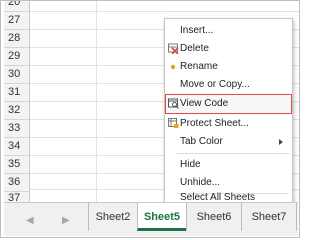  Describe the element at coordinates (228, 165) in the screenshot. I see `menu-item-hide: Hide` at that location.